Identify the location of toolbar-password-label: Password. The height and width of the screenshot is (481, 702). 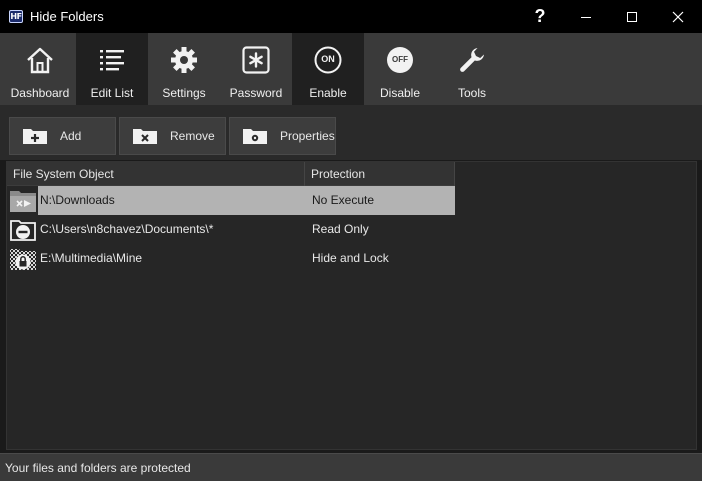
(256, 93).